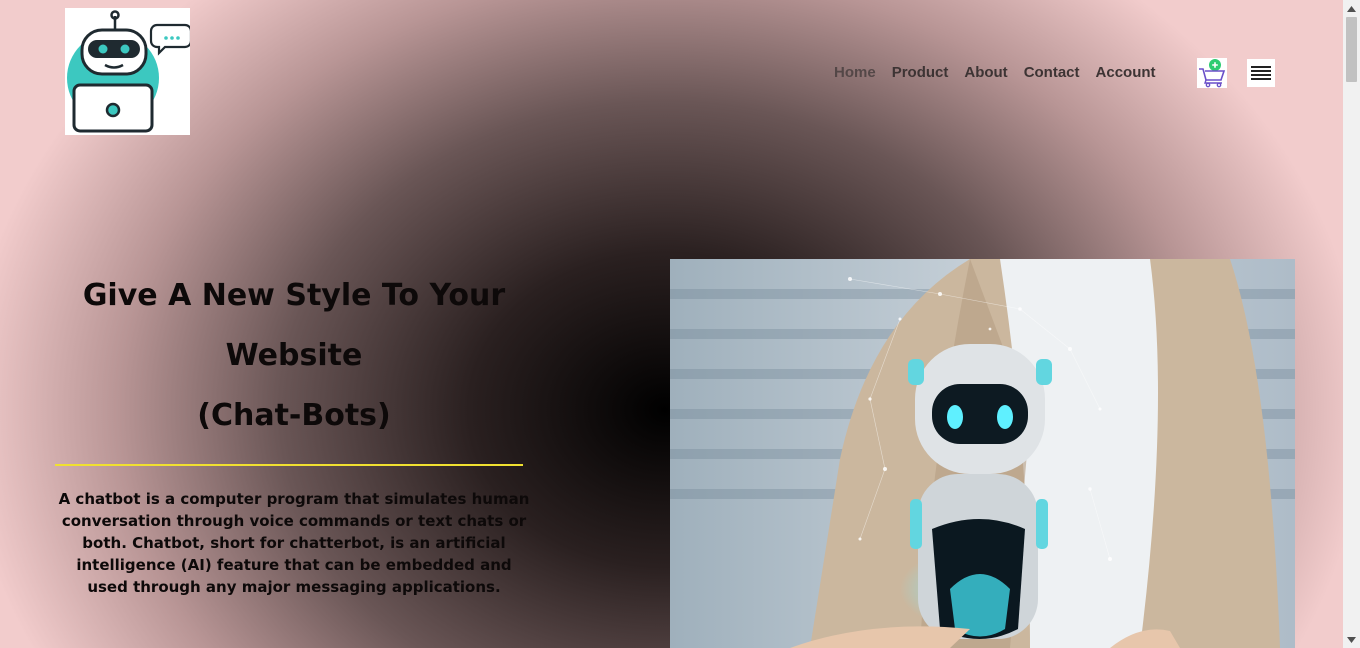 The width and height of the screenshot is (1360, 648). I want to click on scrollbar-thumb, so click(1351, 49).